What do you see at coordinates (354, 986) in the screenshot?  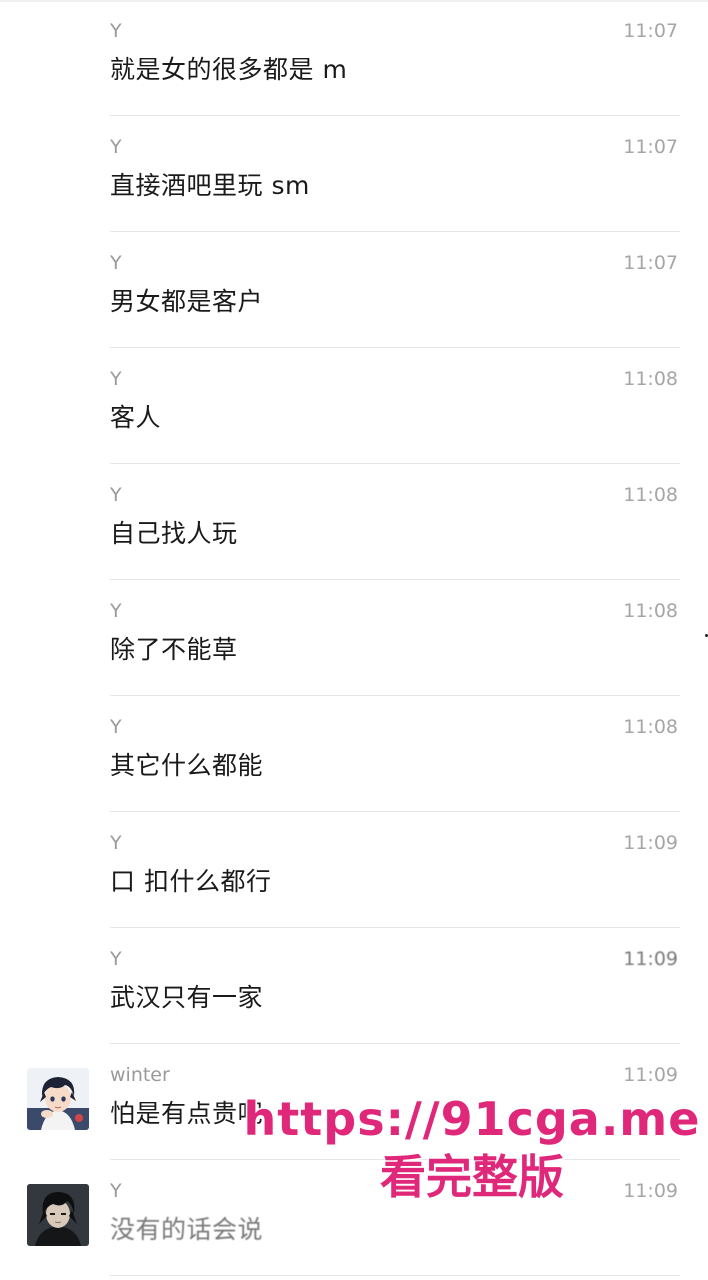 I see `list-item: Y 11:09 武汉只有一家` at bounding box center [354, 986].